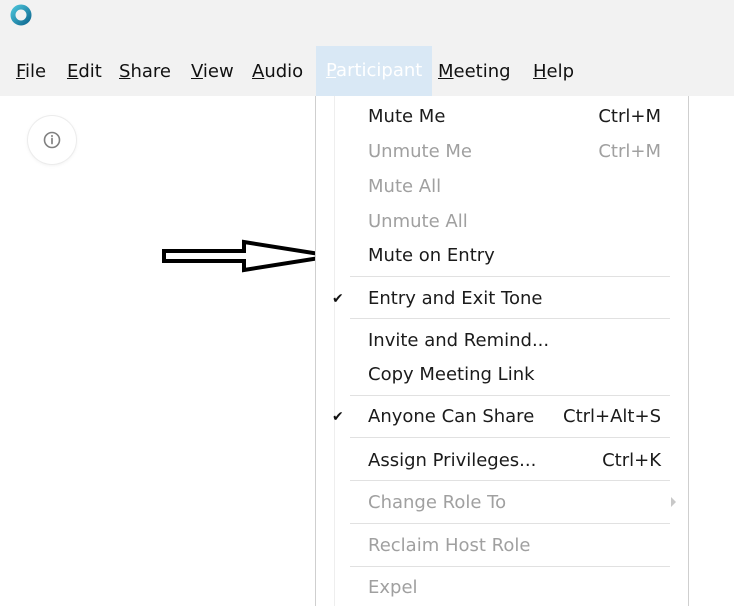  I want to click on menu-row-anyone-can-share: ✔ Anyone Can Share Ctrl+Alt+S, so click(502, 417).